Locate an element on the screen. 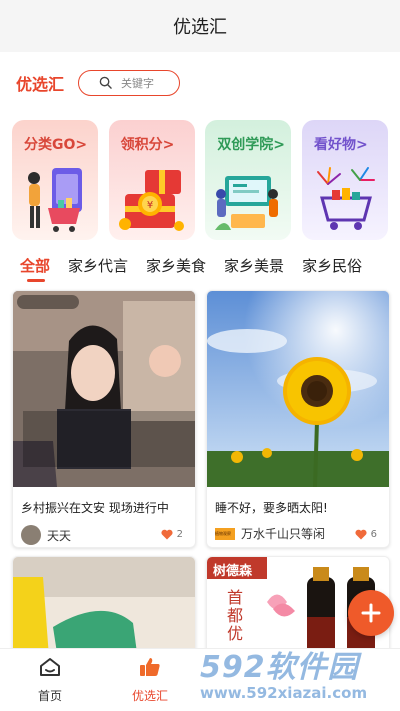 The width and height of the screenshot is (400, 711). add-post-button is located at coordinates (371, 613).